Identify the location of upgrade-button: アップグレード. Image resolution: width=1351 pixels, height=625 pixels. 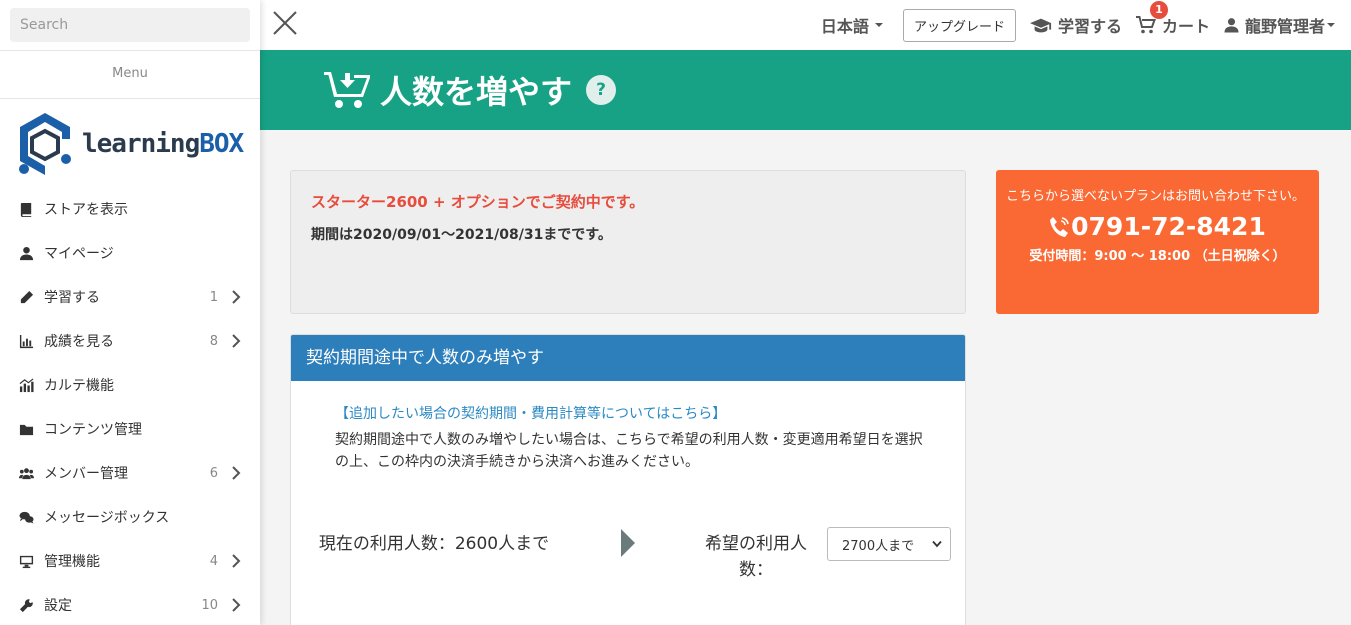
(959, 25).